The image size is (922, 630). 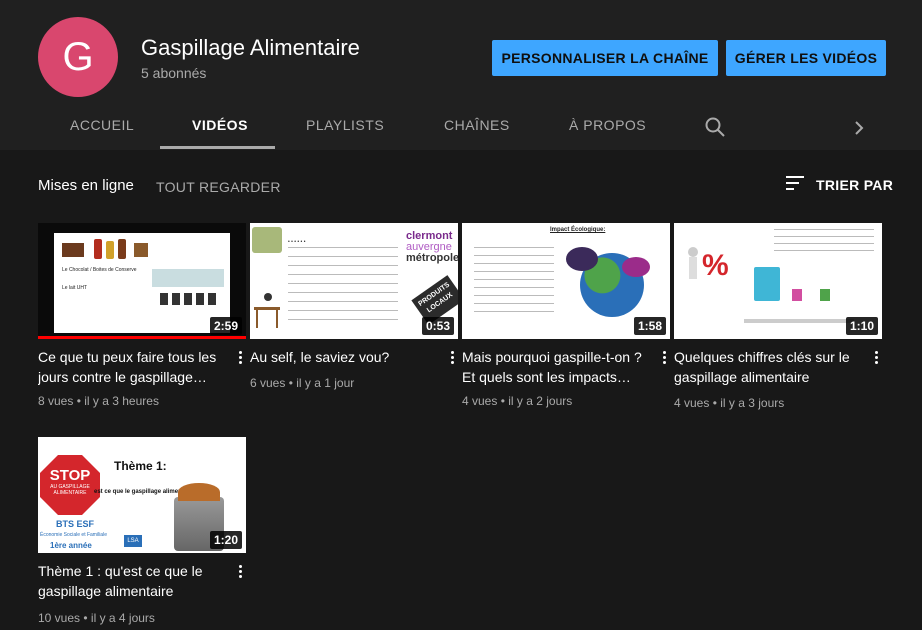 I want to click on upload-age: il y a 1 jour, so click(x=325, y=383).